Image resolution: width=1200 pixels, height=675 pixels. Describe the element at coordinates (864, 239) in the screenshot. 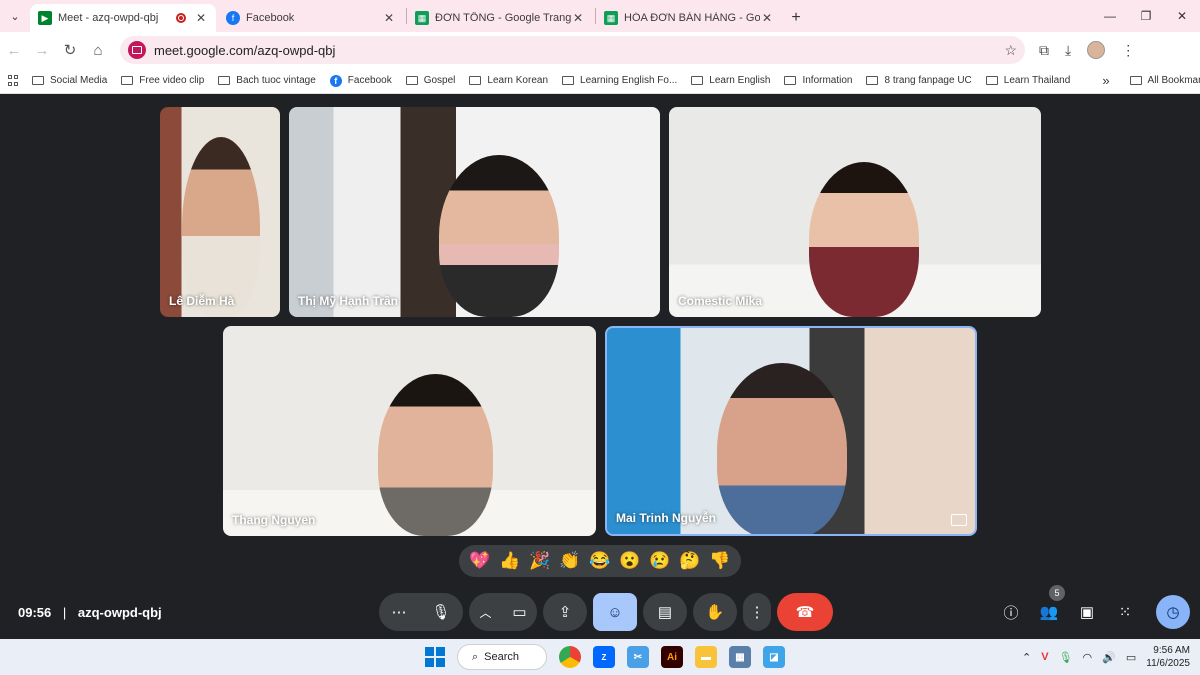

I see `participant-video` at that location.